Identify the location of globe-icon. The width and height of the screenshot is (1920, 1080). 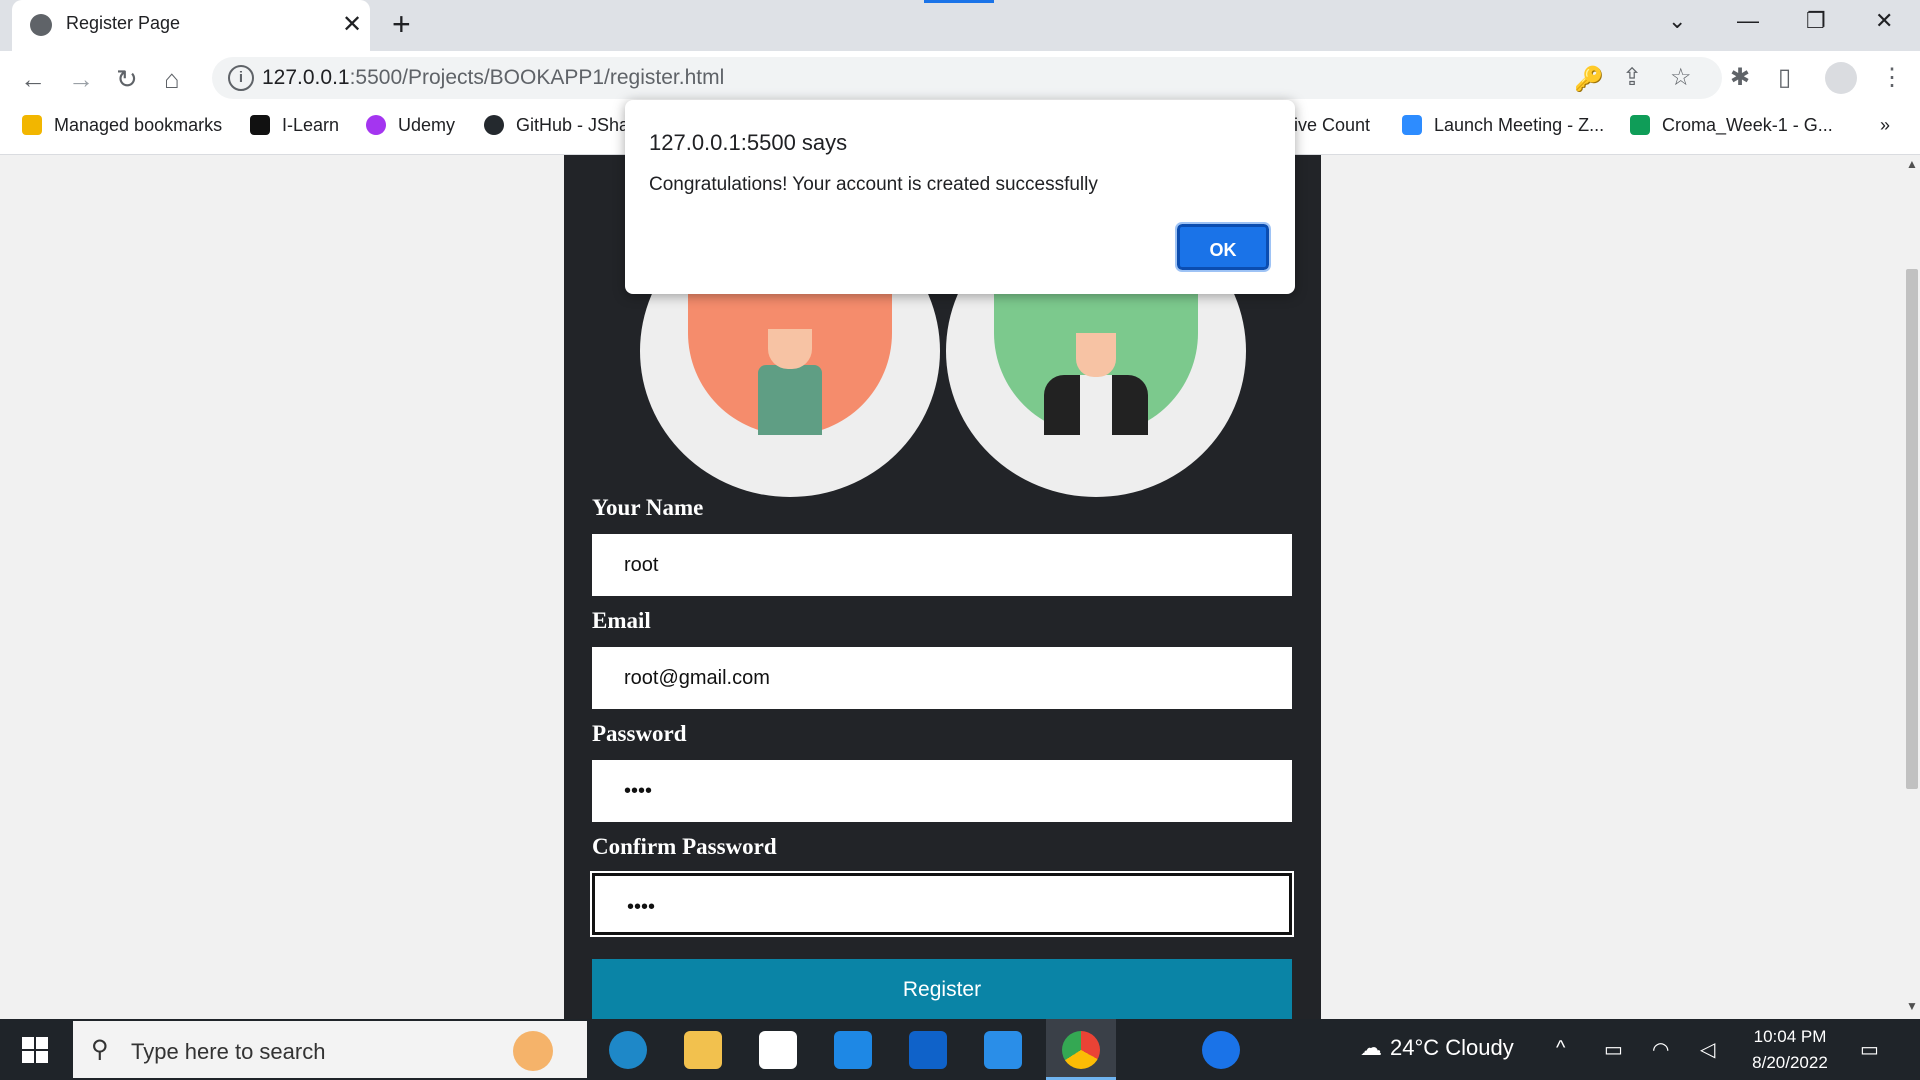
(41, 25).